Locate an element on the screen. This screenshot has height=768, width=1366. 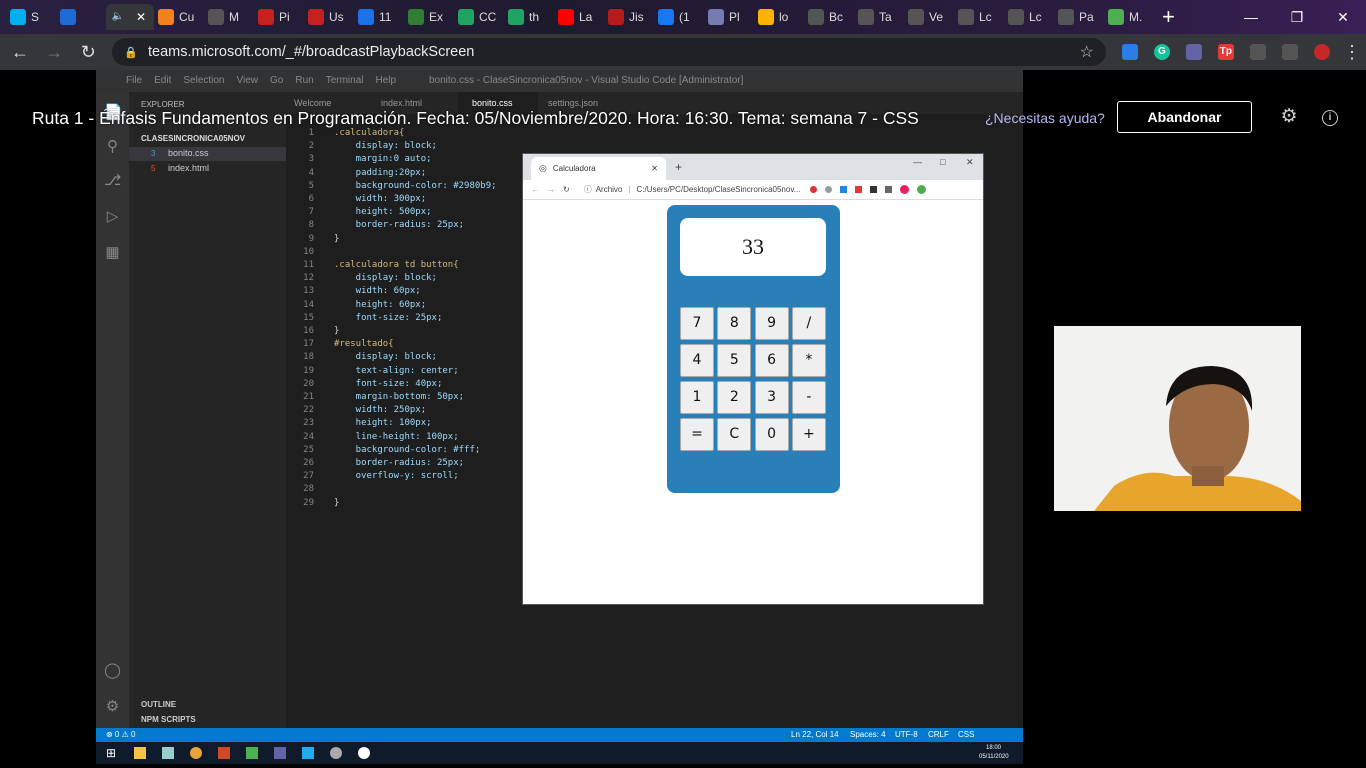
file-item-index: index.html is located at coordinates (188, 168).